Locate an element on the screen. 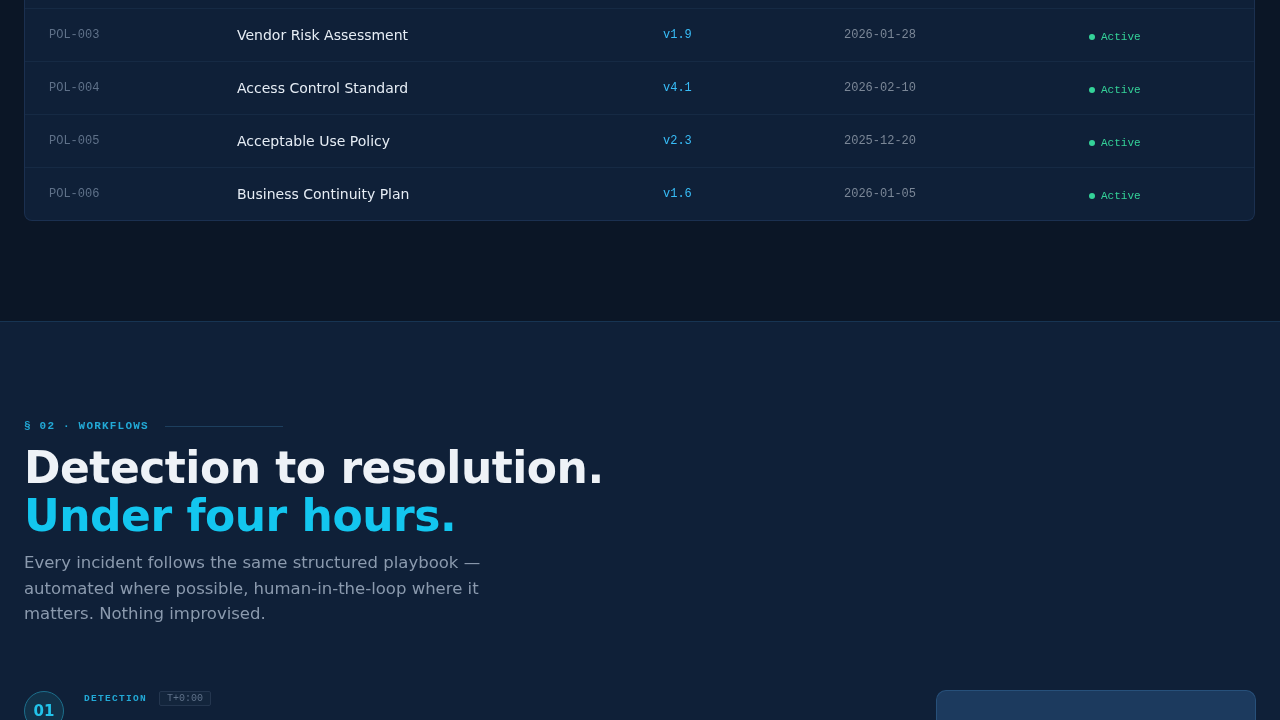 This screenshot has width=1280, height=720. policy-id: POL-006 is located at coordinates (74, 194).